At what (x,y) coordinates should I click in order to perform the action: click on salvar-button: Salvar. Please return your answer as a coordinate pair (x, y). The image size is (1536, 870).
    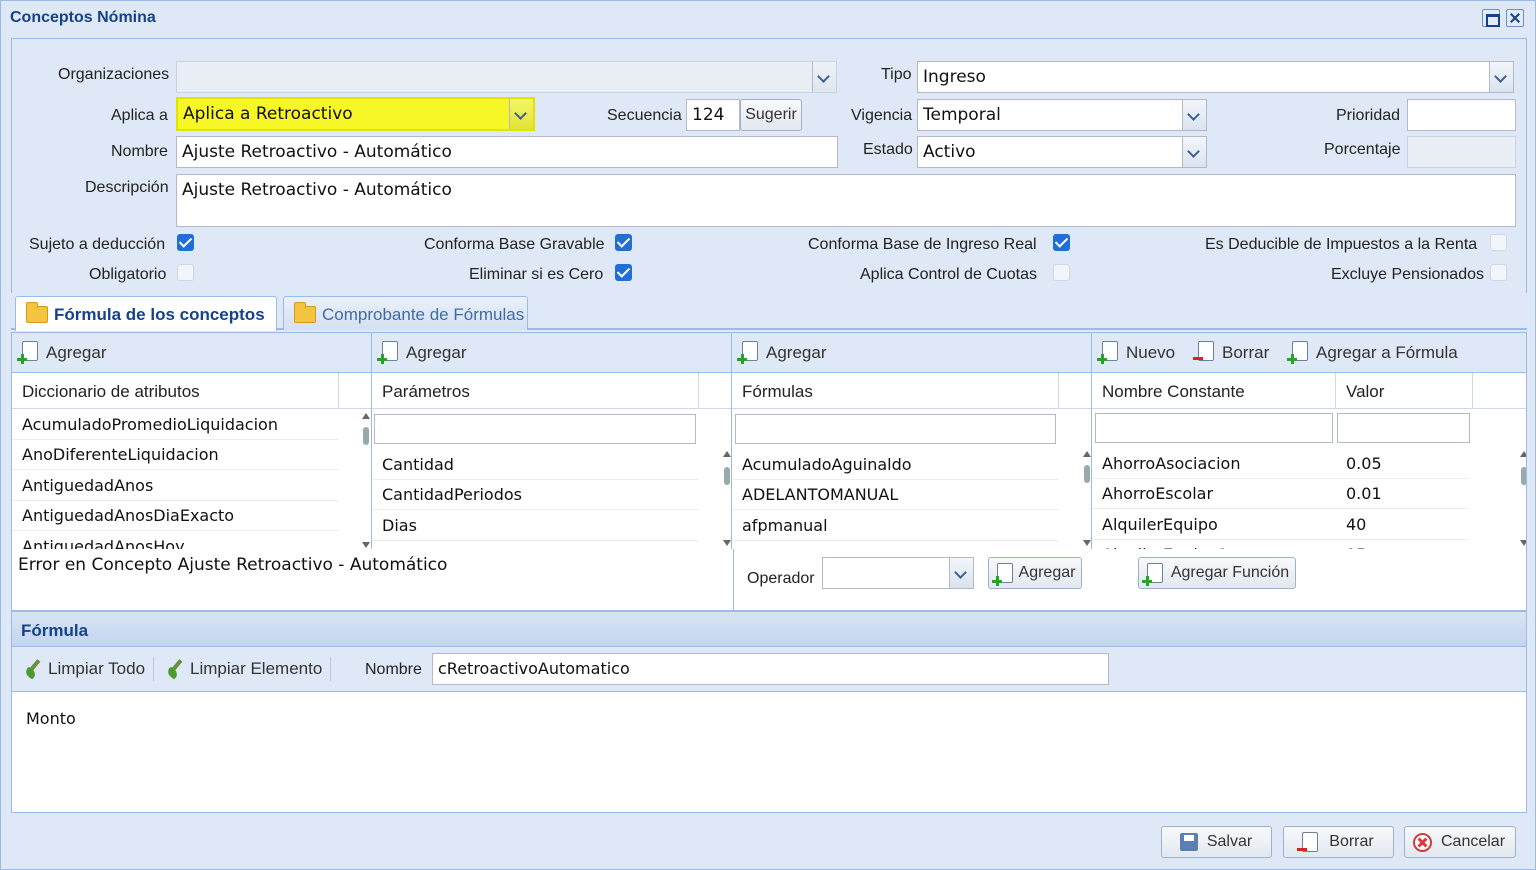
    Looking at the image, I should click on (1216, 842).